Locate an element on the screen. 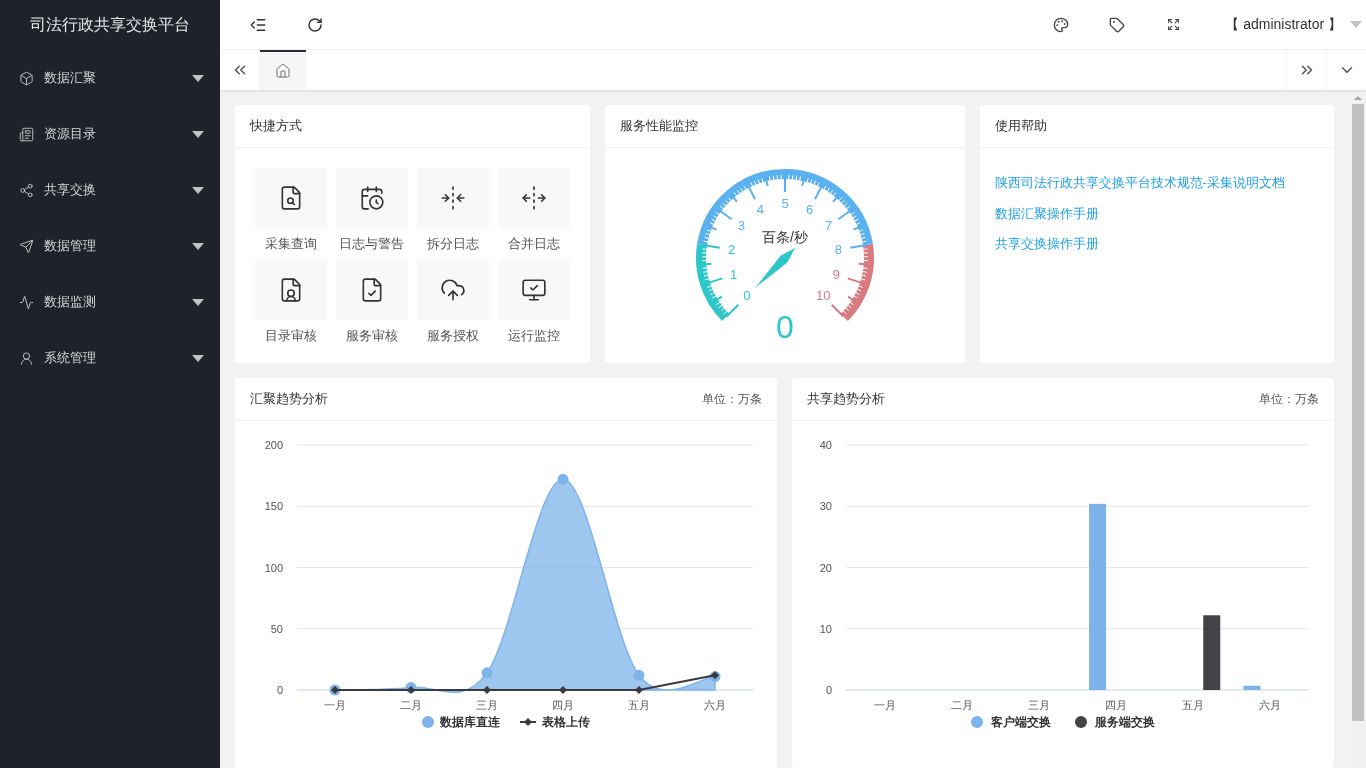 The width and height of the screenshot is (1366, 768). gauge-tick-label: 1 is located at coordinates (733, 274).